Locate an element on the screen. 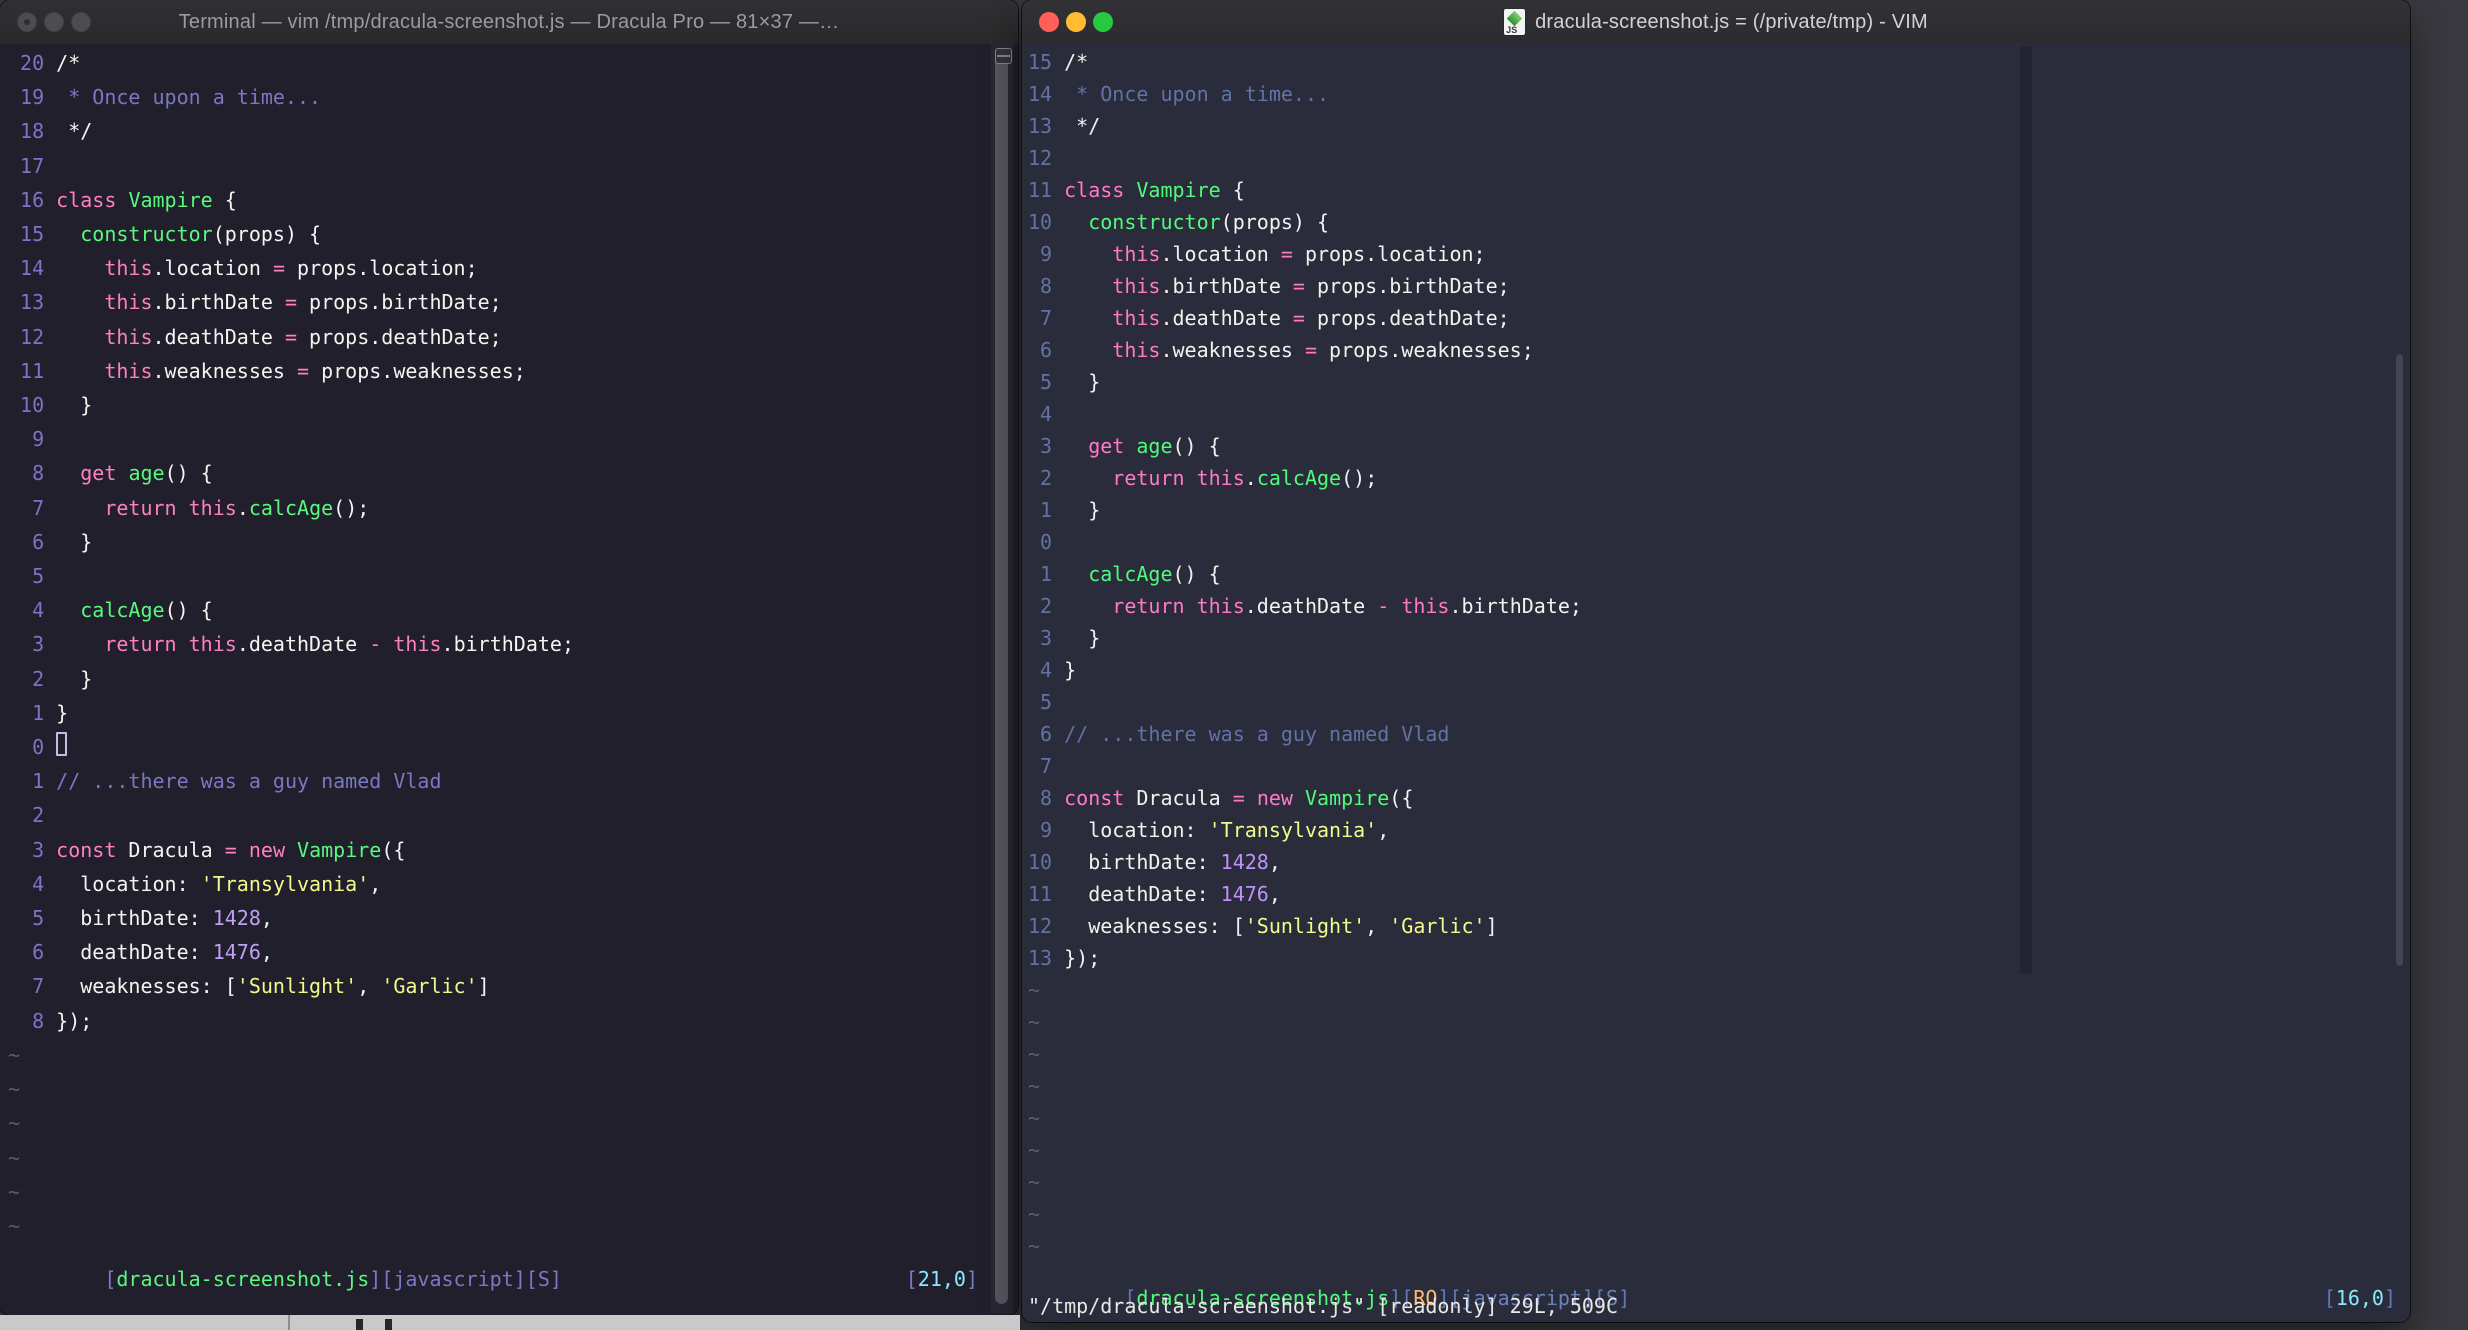 This screenshot has height=1330, width=2468. code-line: 5 } is located at coordinates (1064, 382).